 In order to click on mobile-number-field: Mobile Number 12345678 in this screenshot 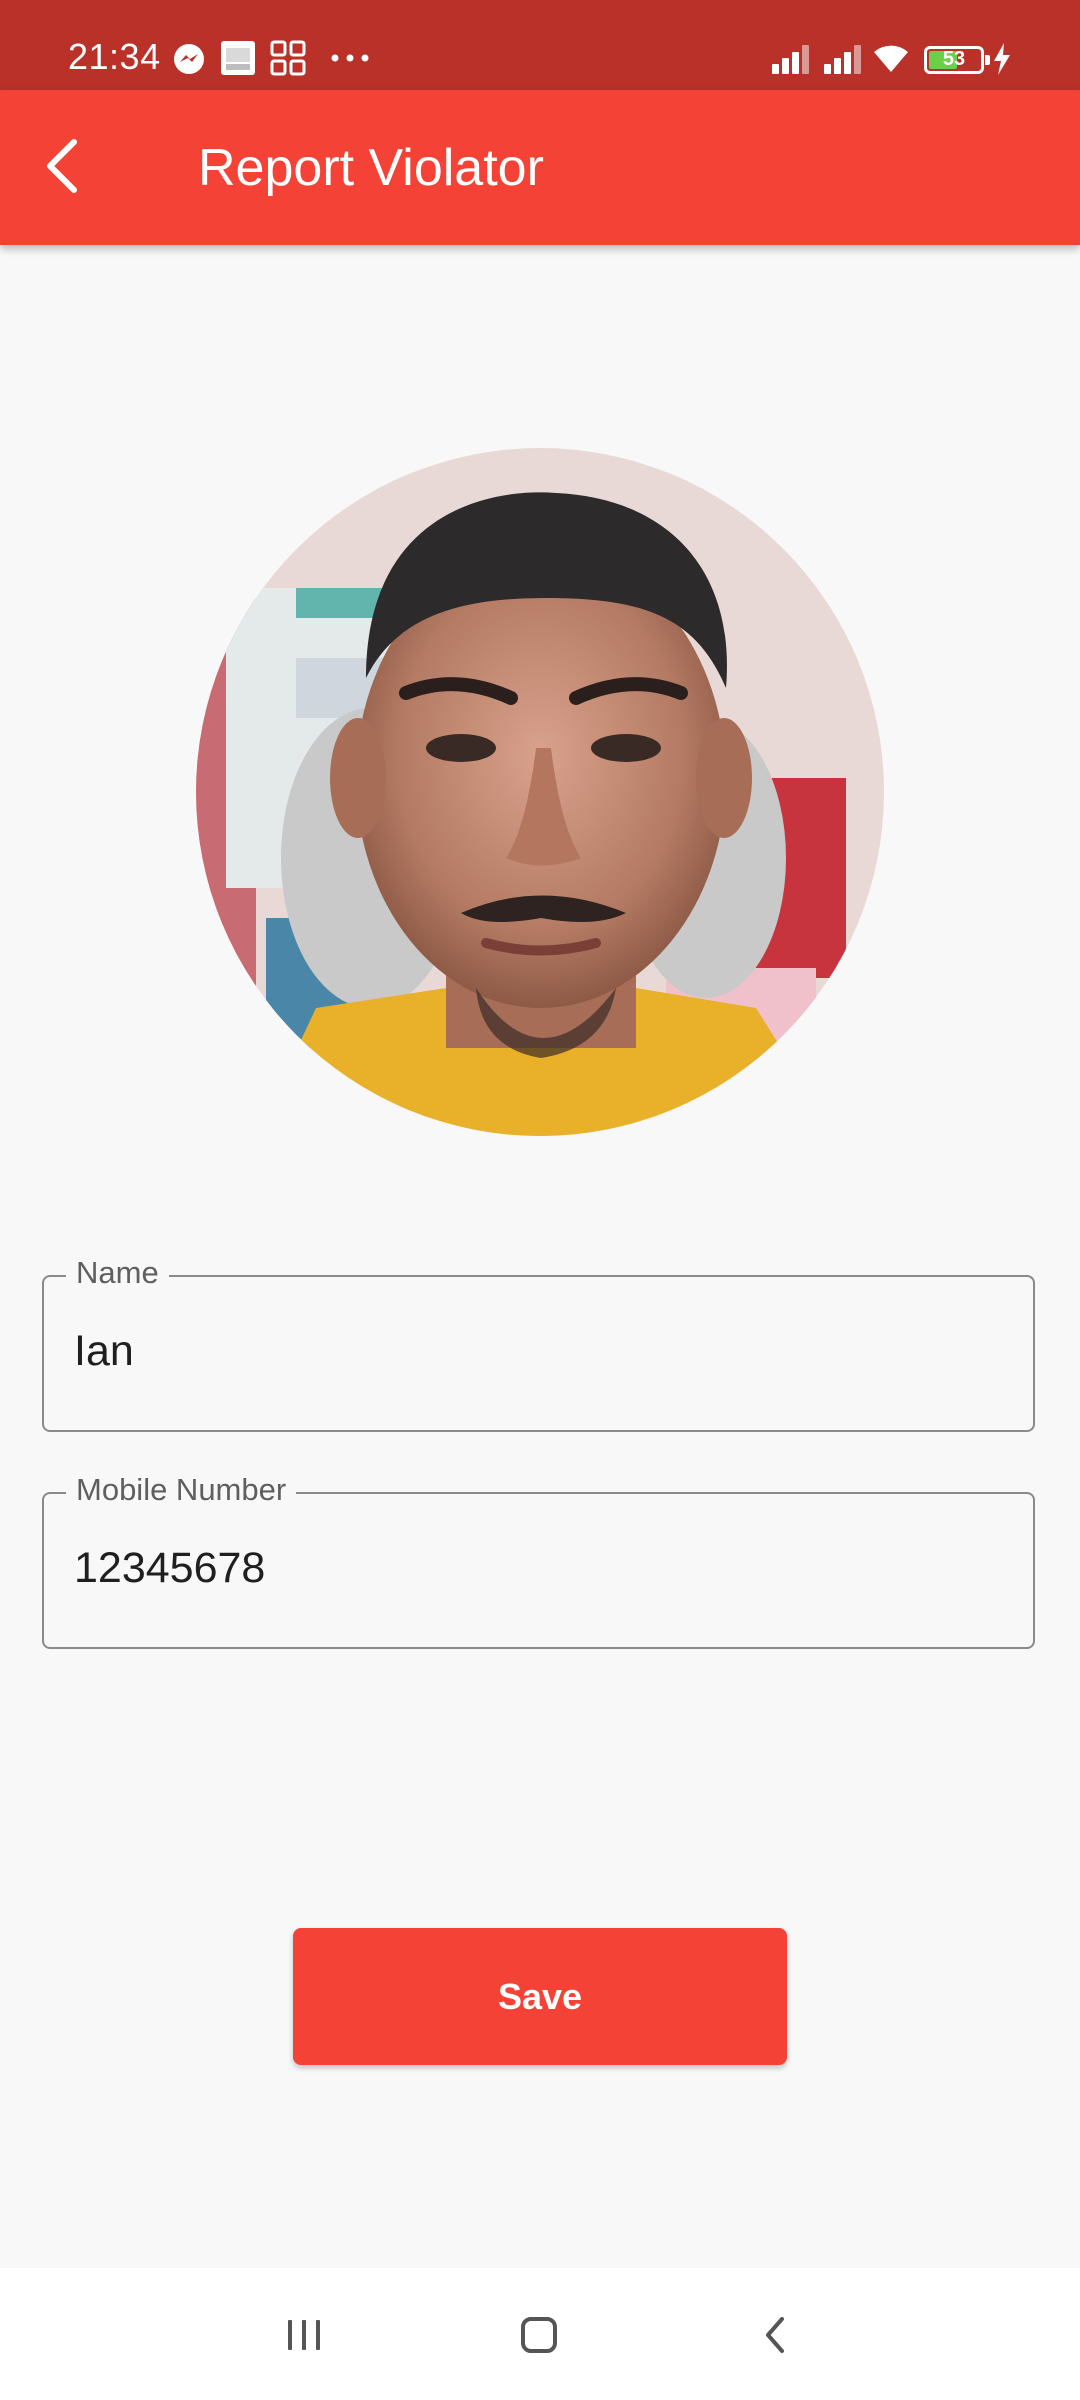, I will do `click(538, 1560)`.